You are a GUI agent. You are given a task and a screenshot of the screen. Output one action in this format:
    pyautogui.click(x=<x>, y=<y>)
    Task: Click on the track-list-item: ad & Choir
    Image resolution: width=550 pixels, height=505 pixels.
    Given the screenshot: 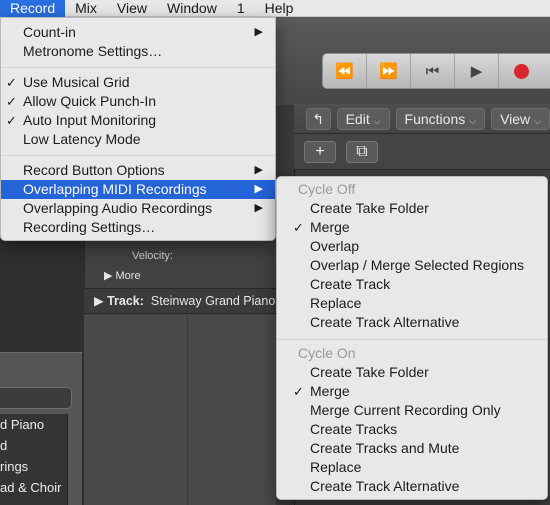 What is the action you would take?
    pyautogui.click(x=33, y=487)
    